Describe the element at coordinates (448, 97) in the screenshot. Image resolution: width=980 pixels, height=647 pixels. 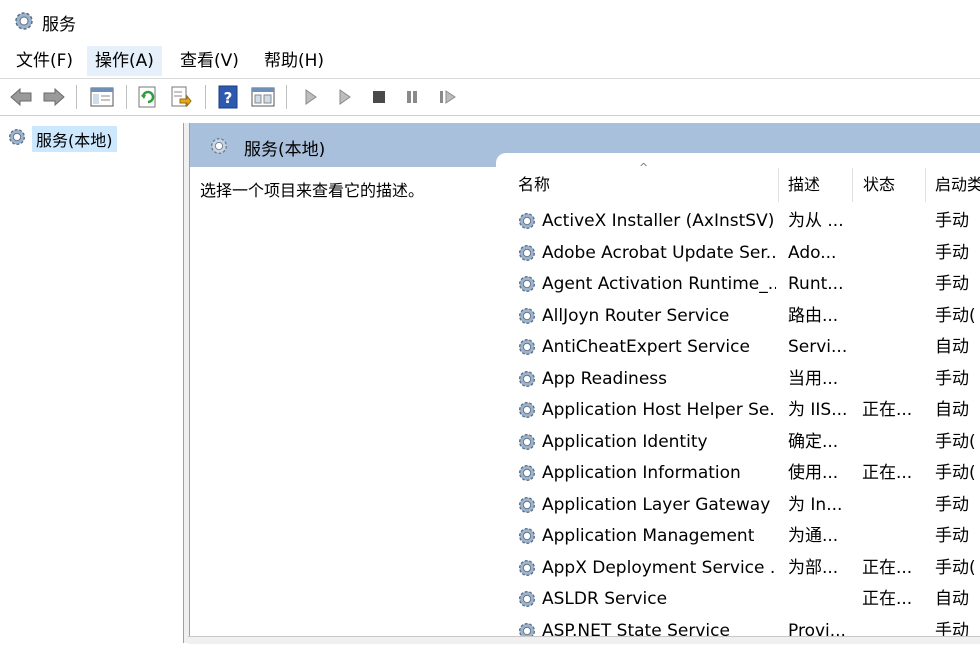
I see `resume-service-icon` at that location.